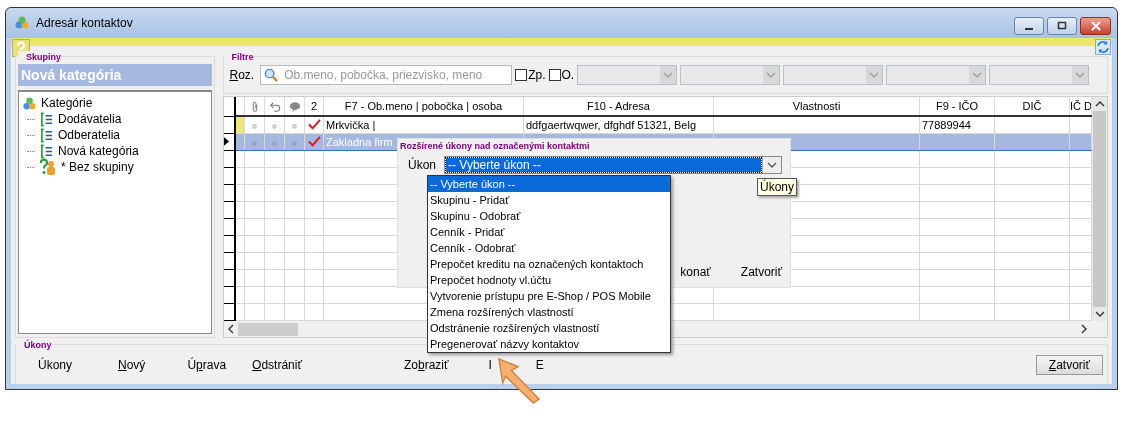 The height and width of the screenshot is (422, 1131). I want to click on dropdown-option: Cenník - Odobrať, so click(549, 248).